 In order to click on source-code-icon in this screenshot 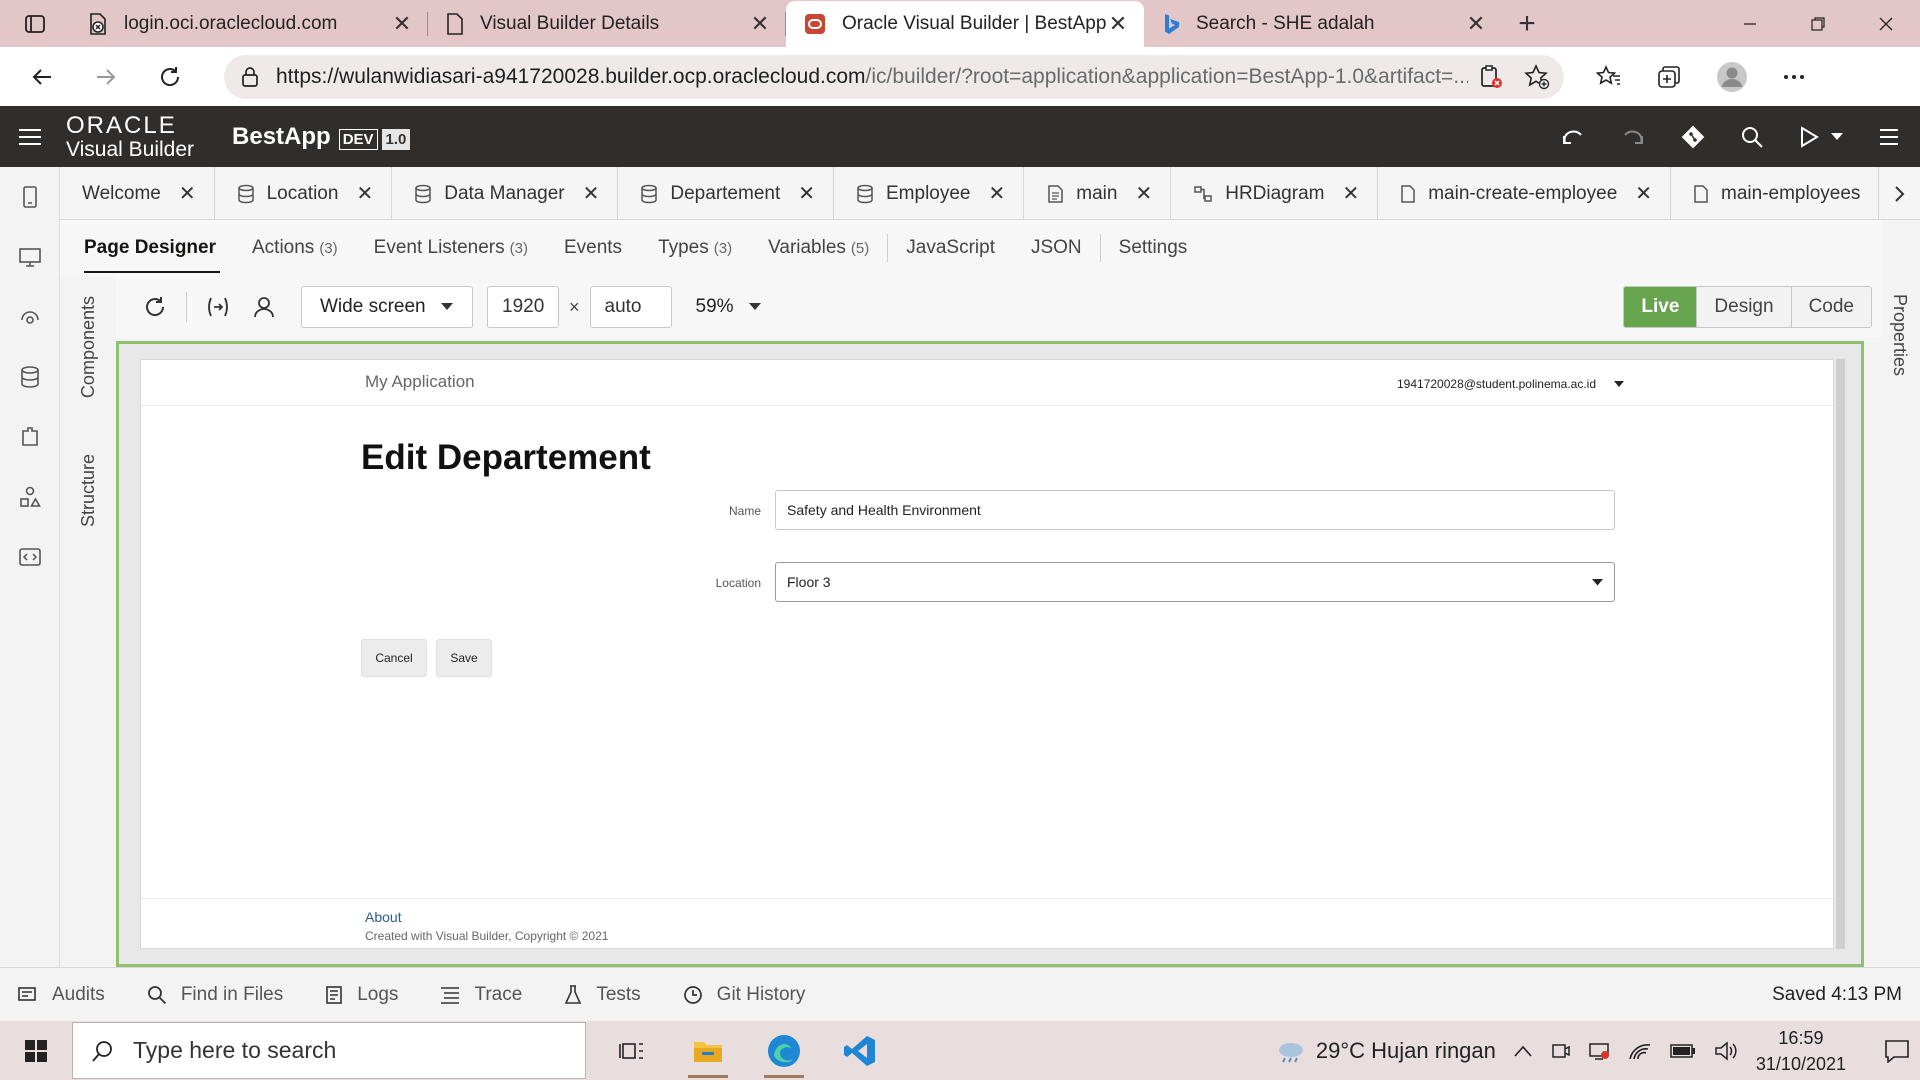, I will do `click(29, 557)`.